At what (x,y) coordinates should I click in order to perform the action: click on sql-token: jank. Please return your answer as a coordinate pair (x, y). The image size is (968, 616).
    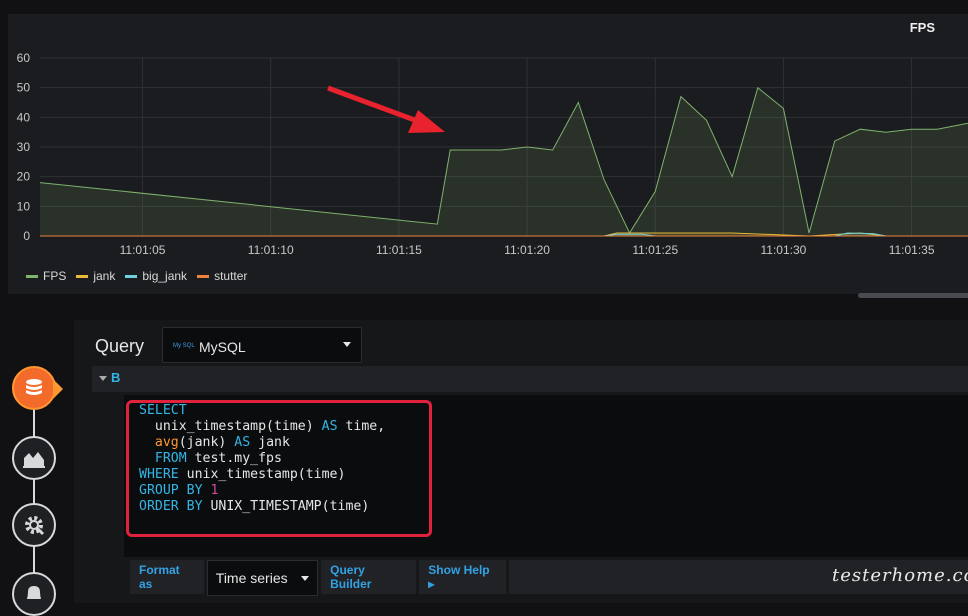
    Looking at the image, I should click on (270, 442).